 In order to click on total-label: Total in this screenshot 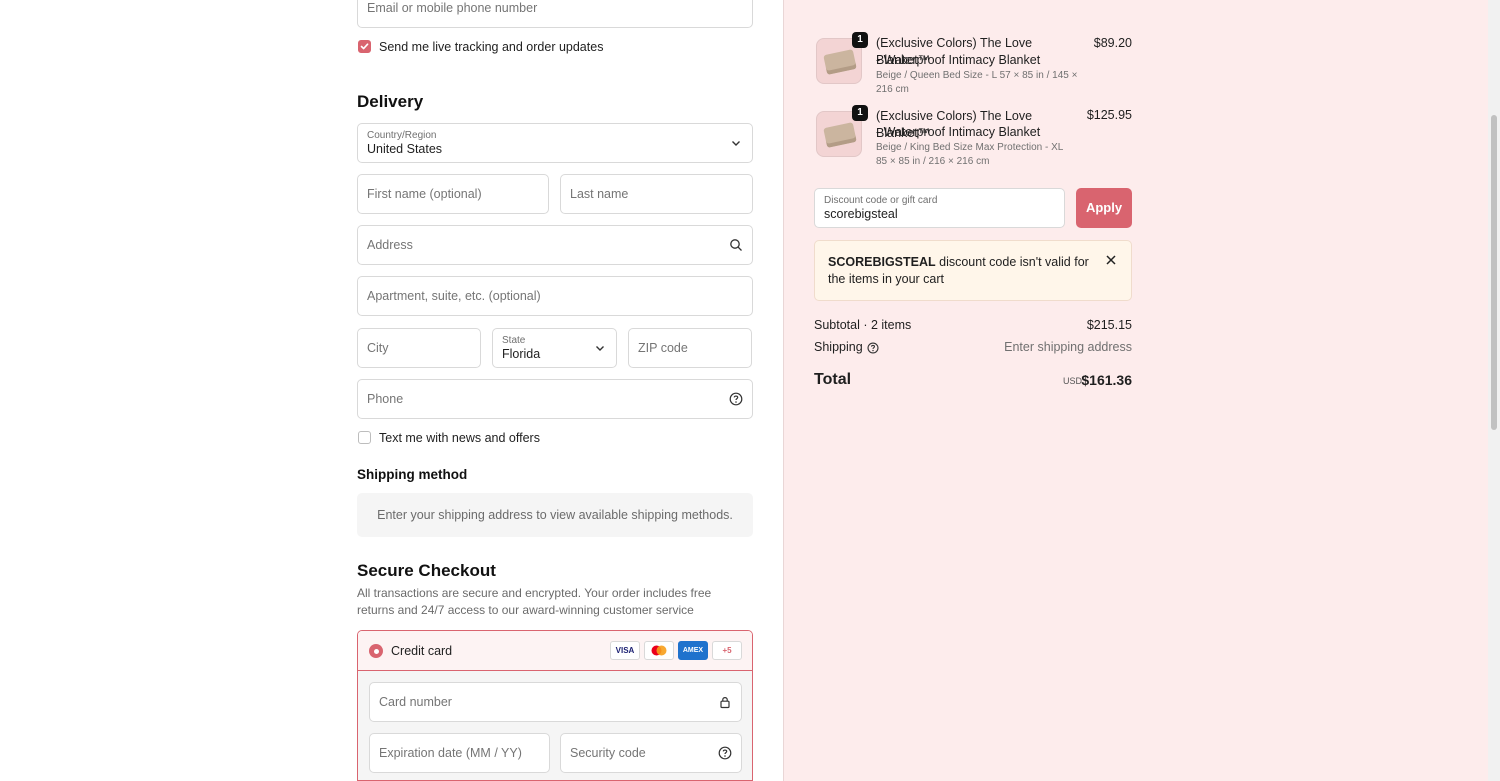, I will do `click(833, 379)`.